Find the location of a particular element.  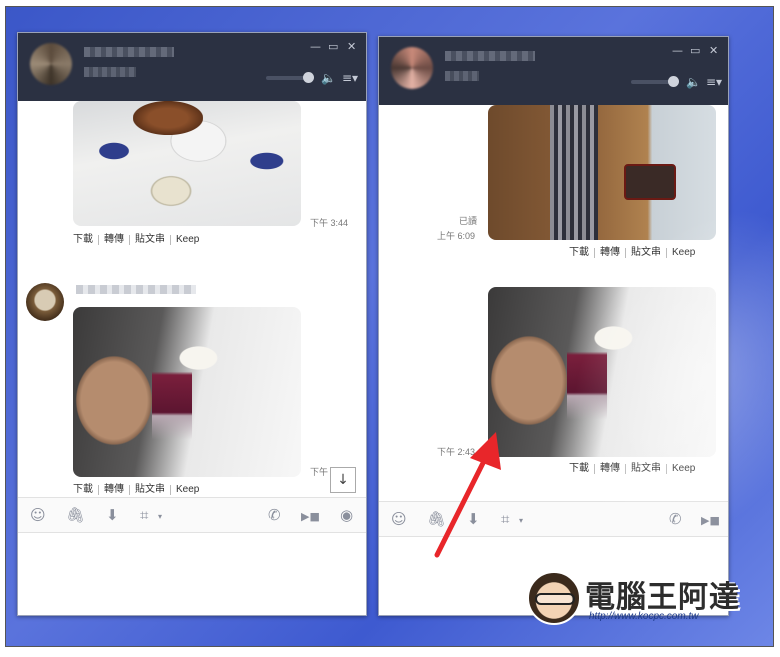

photo-message-food is located at coordinates (187, 163).